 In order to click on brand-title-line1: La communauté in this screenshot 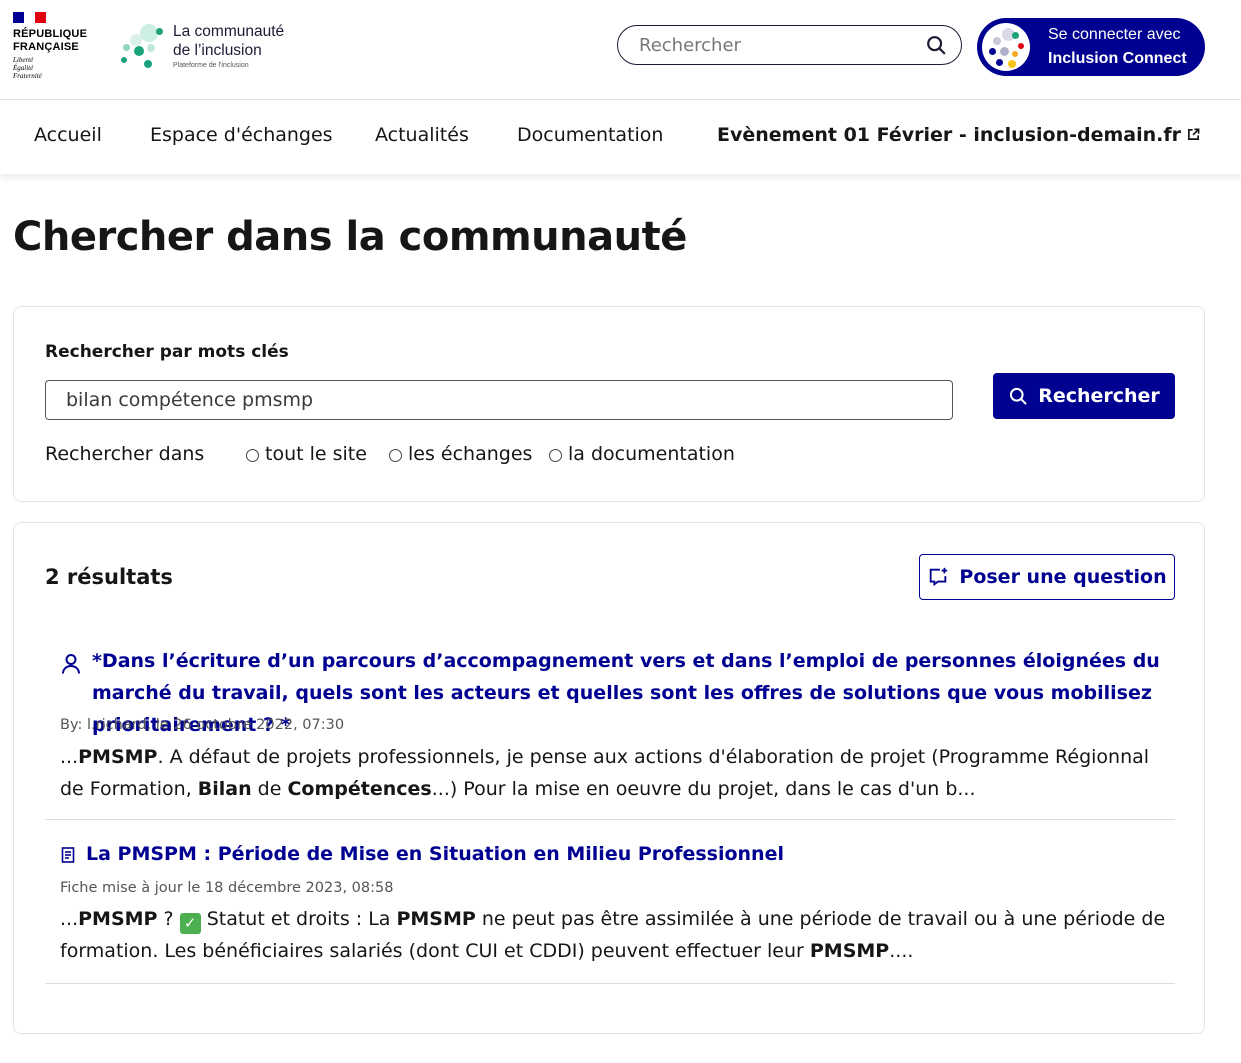, I will do `click(229, 31)`.